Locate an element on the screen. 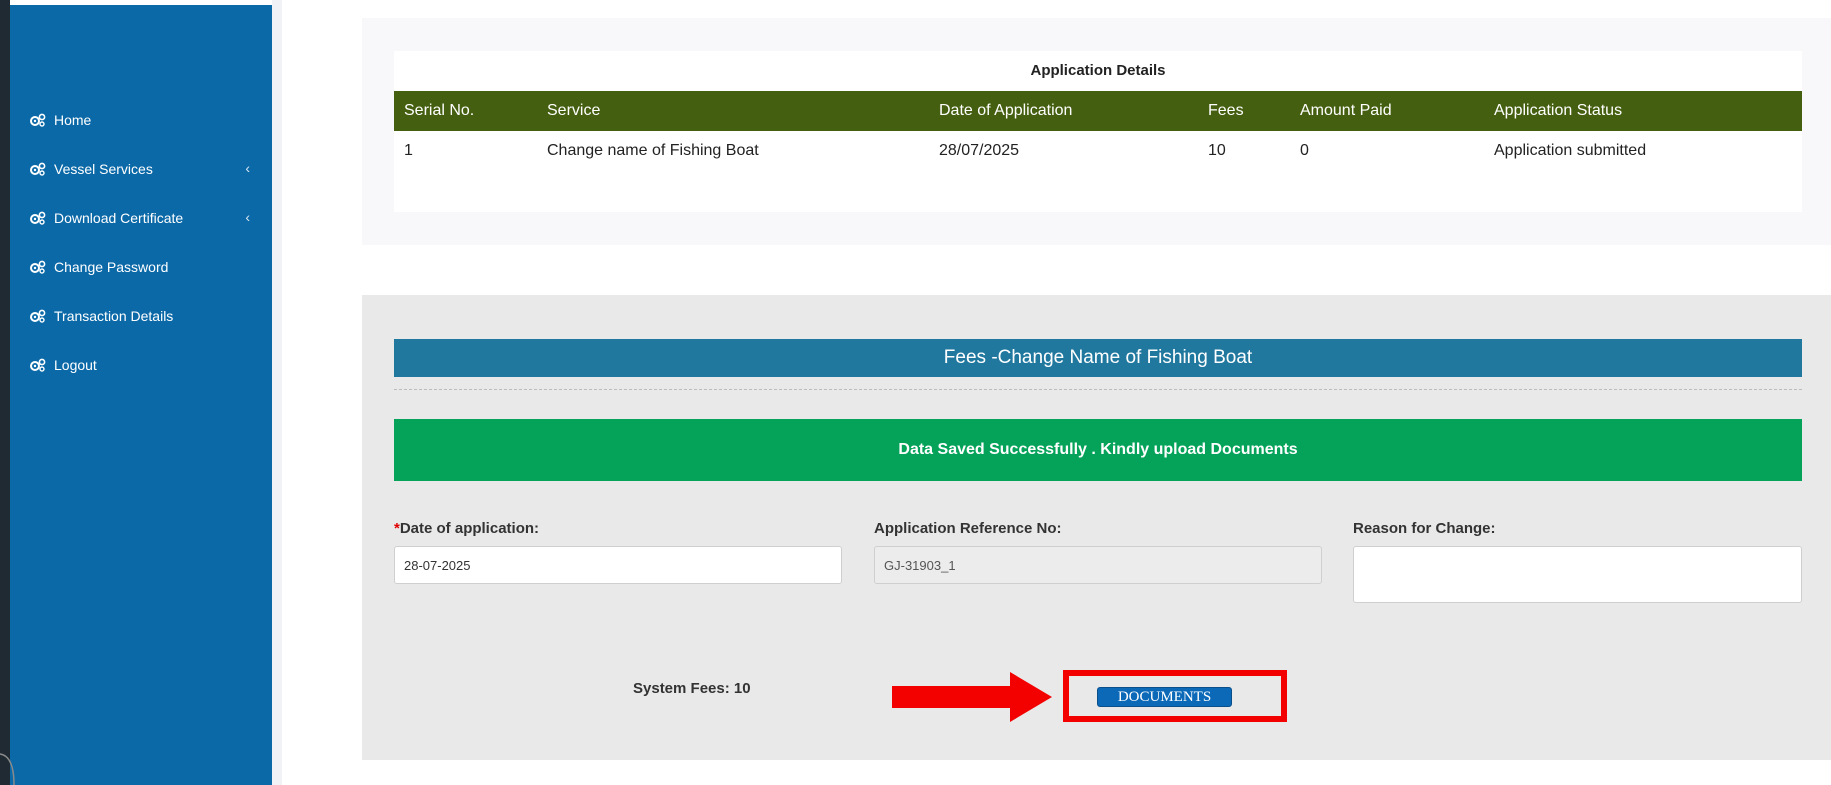 Image resolution: width=1831 pixels, height=785 pixels. cell-status: Application submitted is located at coordinates (1570, 150).